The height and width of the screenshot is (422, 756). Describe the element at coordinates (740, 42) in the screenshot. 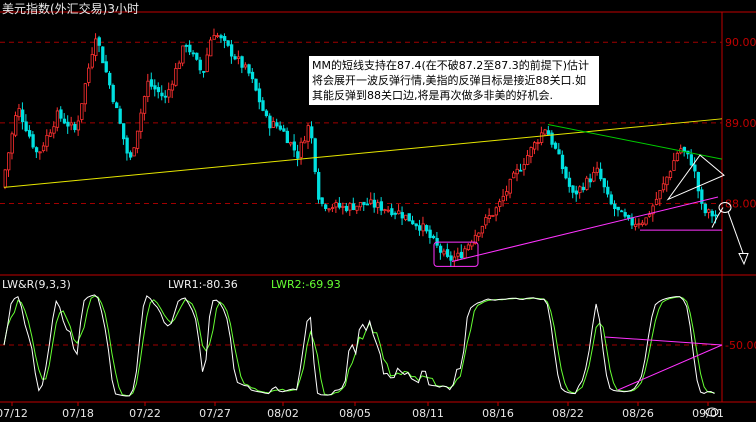

I see `price-tick-label: 90.00` at that location.